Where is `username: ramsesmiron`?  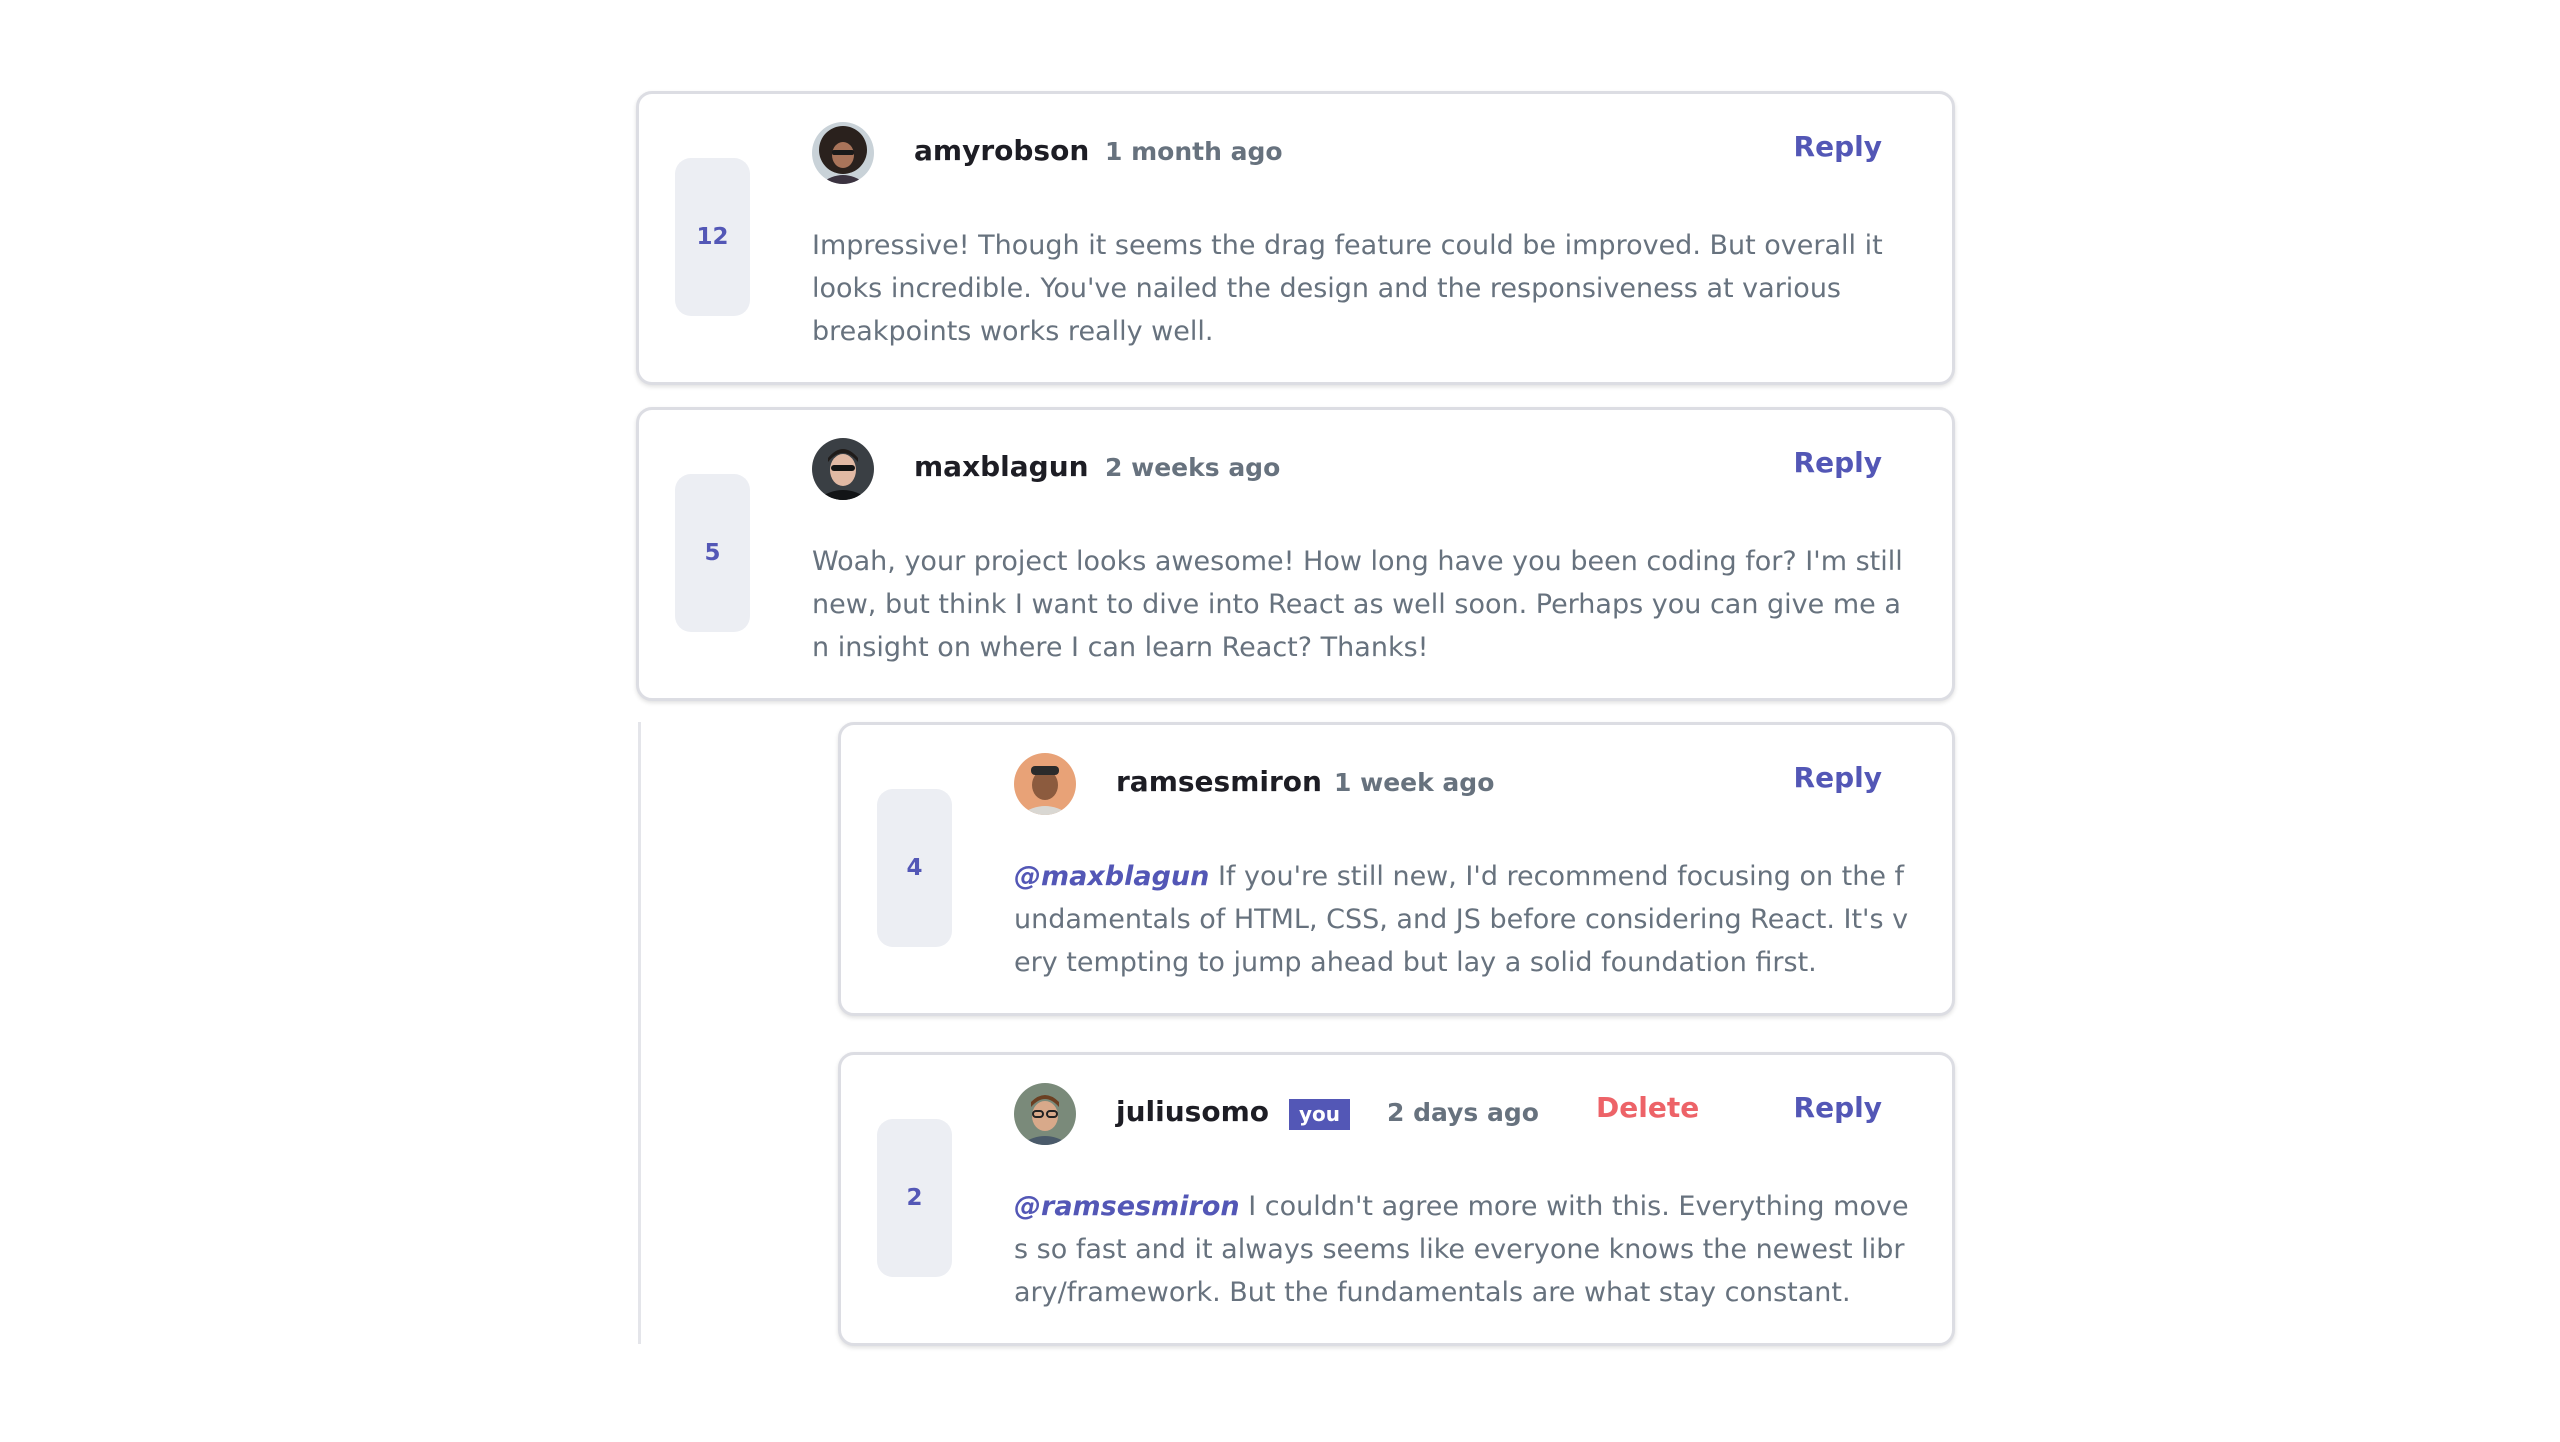
username: ramsesmiron is located at coordinates (1219, 781).